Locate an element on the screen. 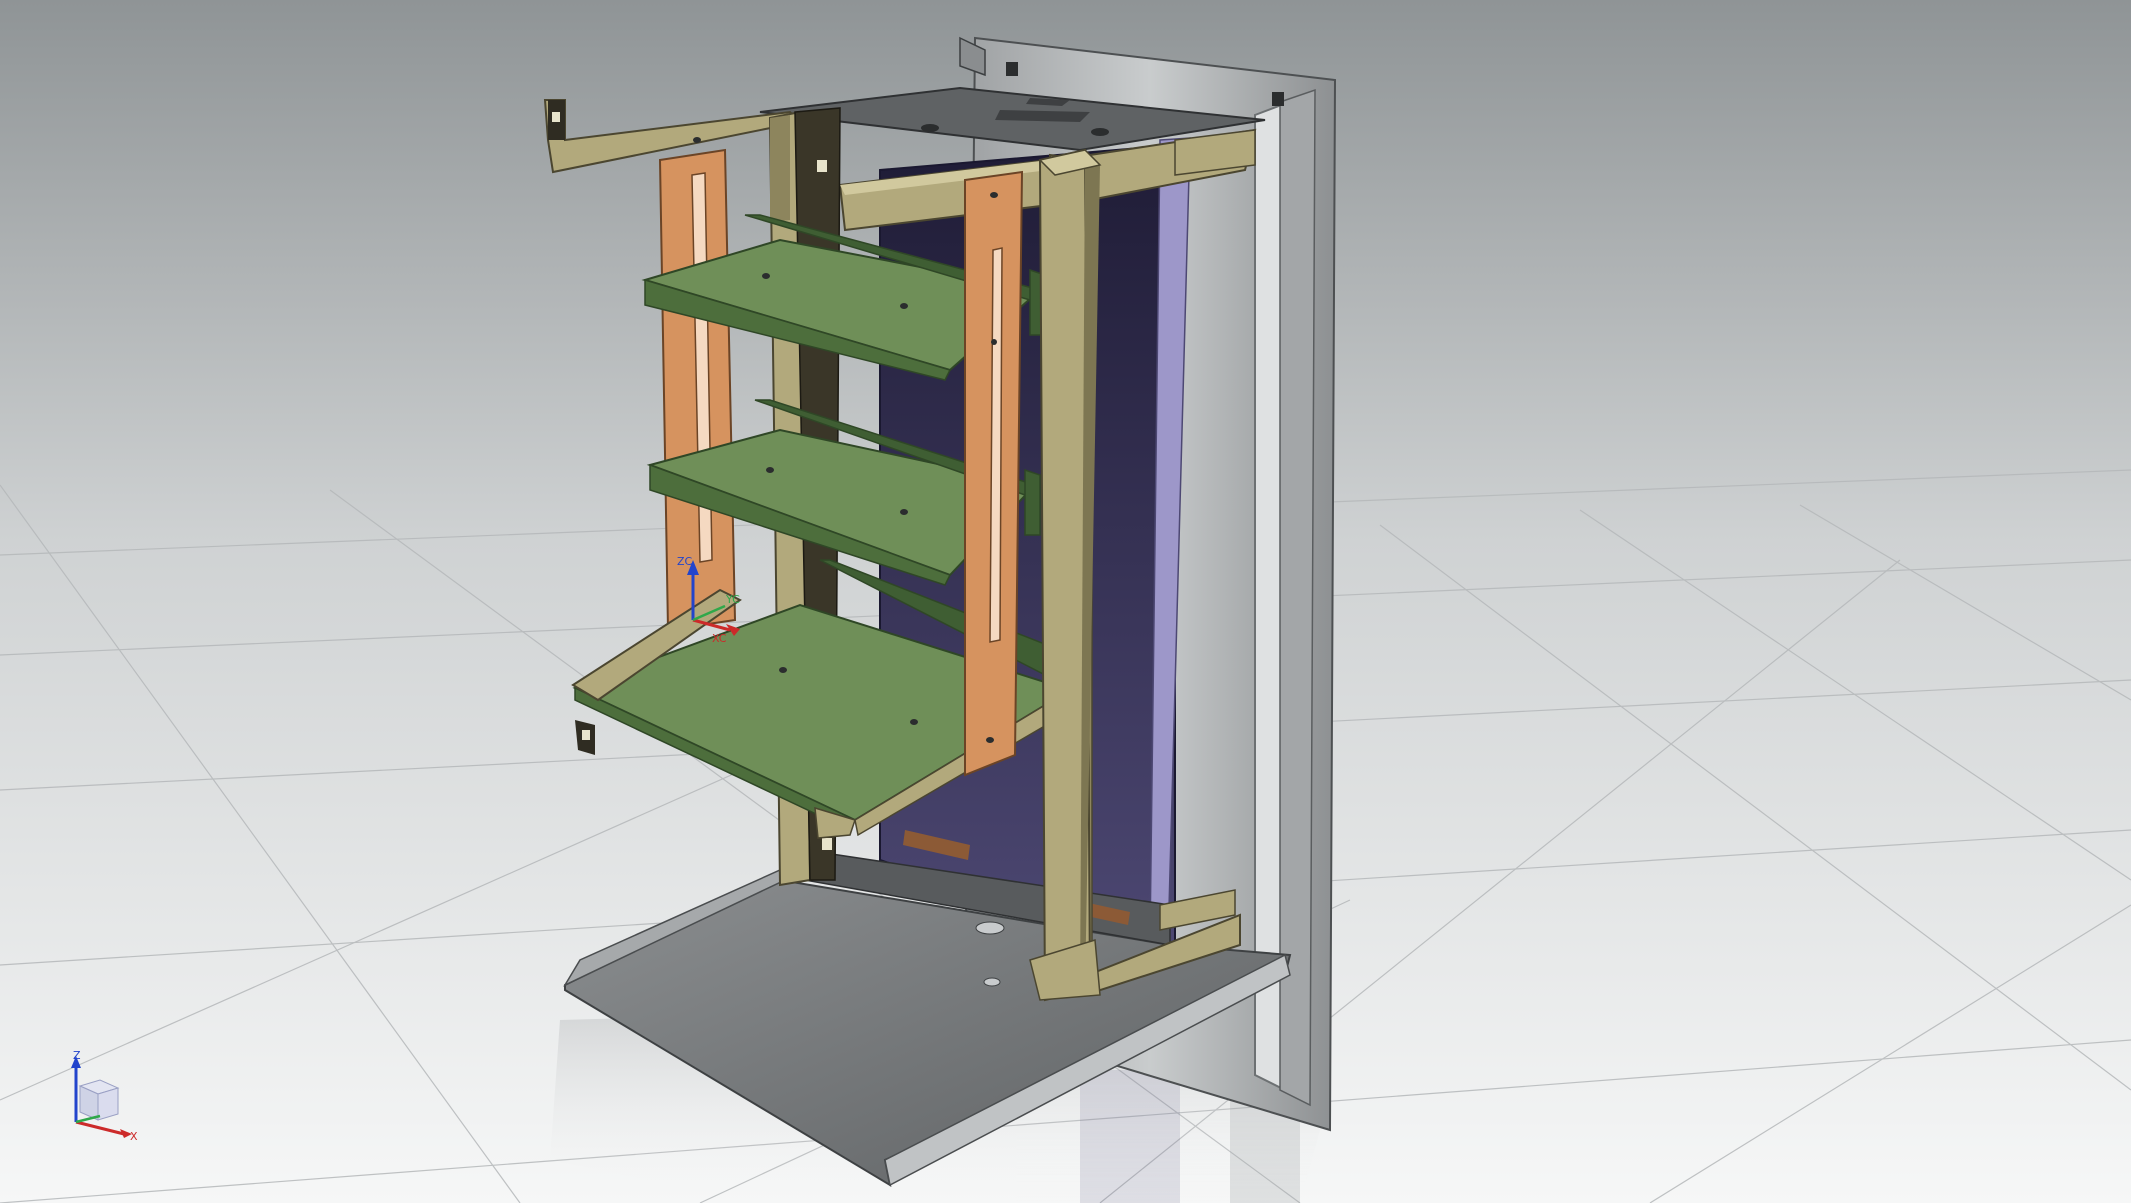  view-orientation-triad: Z X is located at coordinates (97, 1096).